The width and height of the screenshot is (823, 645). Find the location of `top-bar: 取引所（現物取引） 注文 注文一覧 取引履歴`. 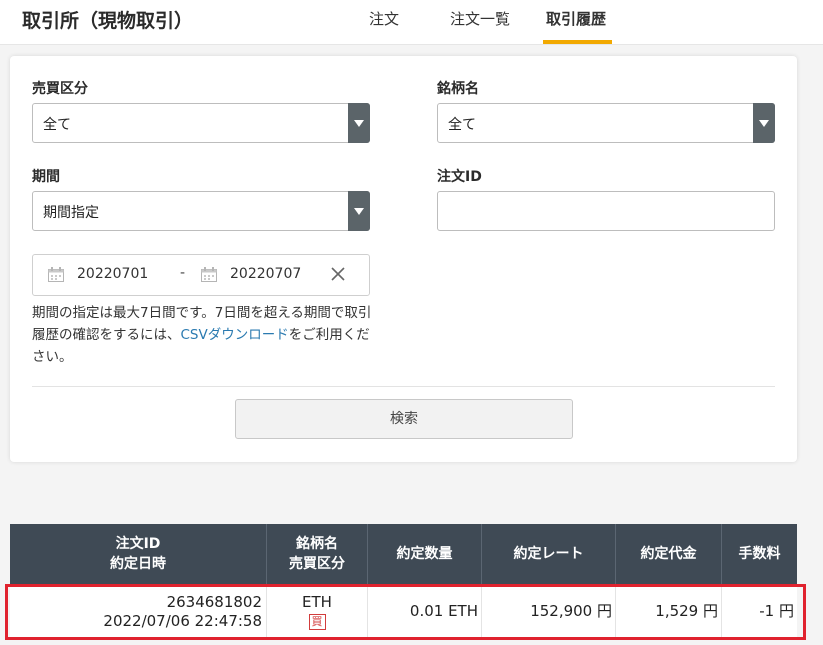

top-bar: 取引所（現物取引） 注文 注文一覧 取引履歴 is located at coordinates (411, 22).